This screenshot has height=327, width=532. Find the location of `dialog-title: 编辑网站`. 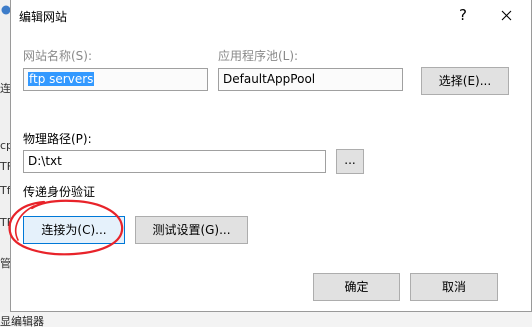

dialog-title: 编辑网站 is located at coordinates (43, 17).